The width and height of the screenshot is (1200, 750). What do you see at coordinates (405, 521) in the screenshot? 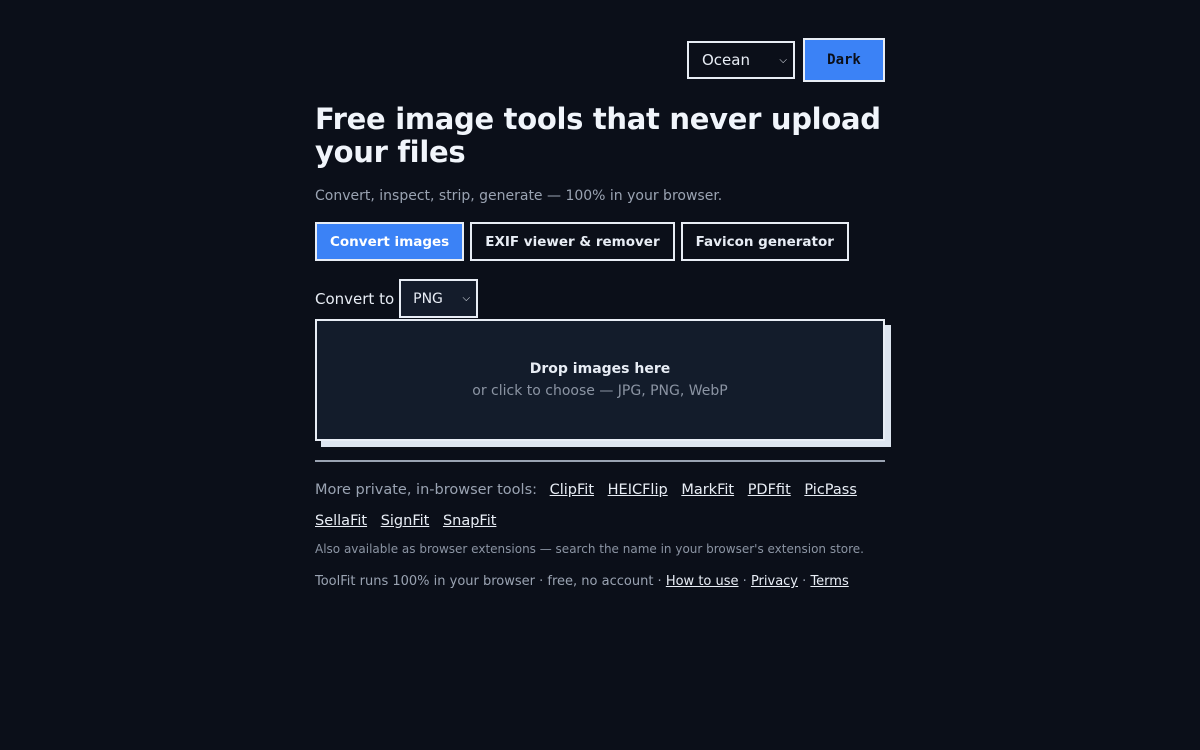
I see `tool-link-signfit: SignFit` at bounding box center [405, 521].